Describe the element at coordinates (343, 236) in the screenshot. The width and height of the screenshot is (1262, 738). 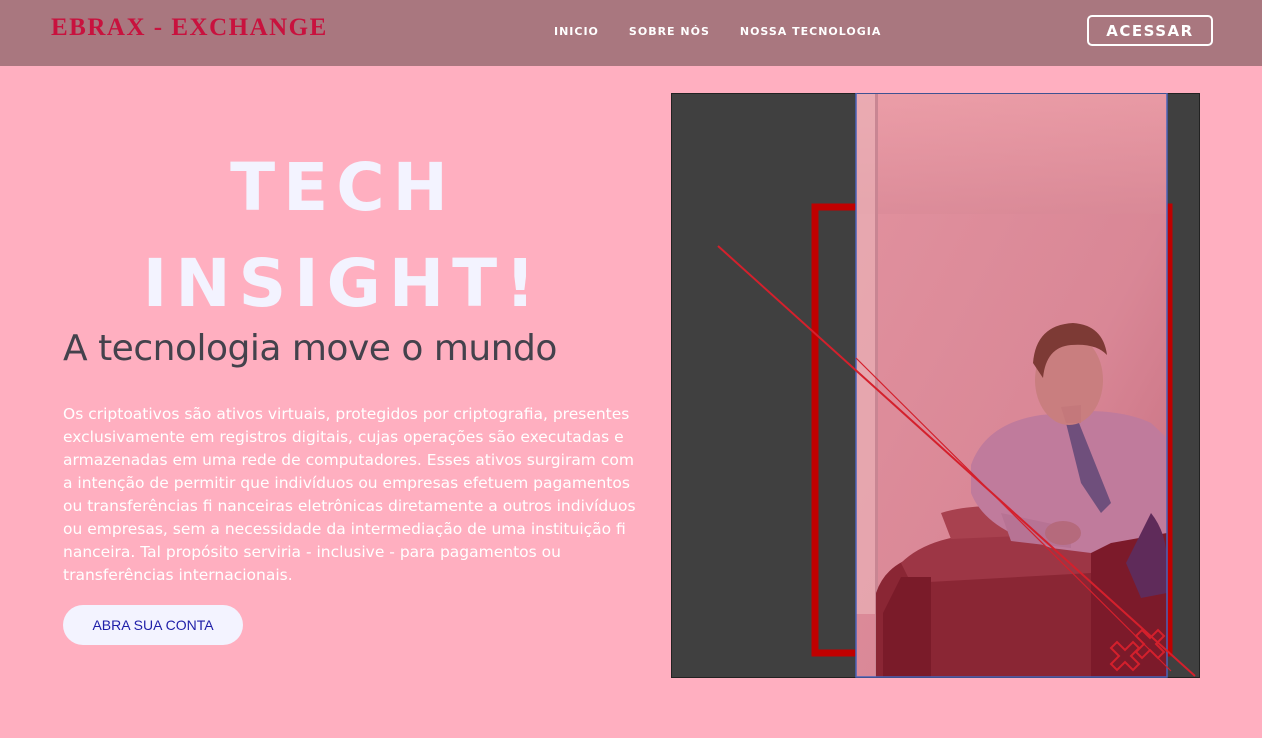
I see `hero-title: TECH INSIGHT!` at that location.